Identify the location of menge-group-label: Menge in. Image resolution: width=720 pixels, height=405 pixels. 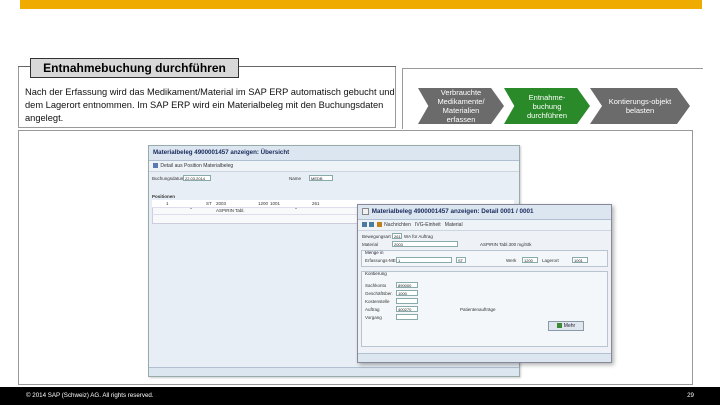
(374, 252).